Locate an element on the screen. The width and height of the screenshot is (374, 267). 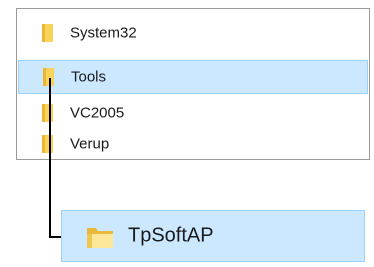
destination-folder-label: TpSoftAP is located at coordinates (171, 235).